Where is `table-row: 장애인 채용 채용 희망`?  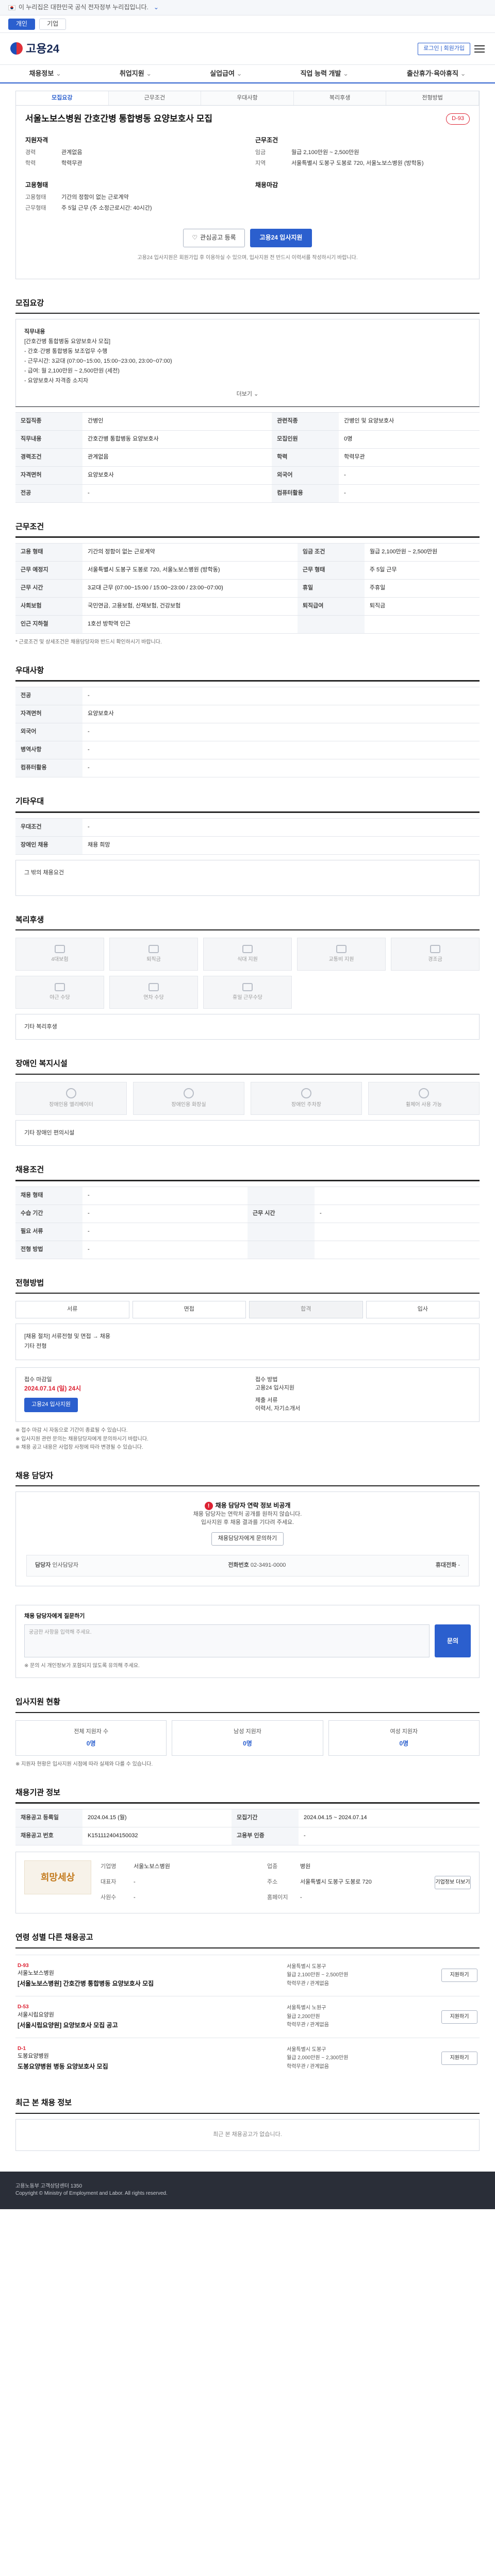 table-row: 장애인 채용 채용 희망 is located at coordinates (247, 845).